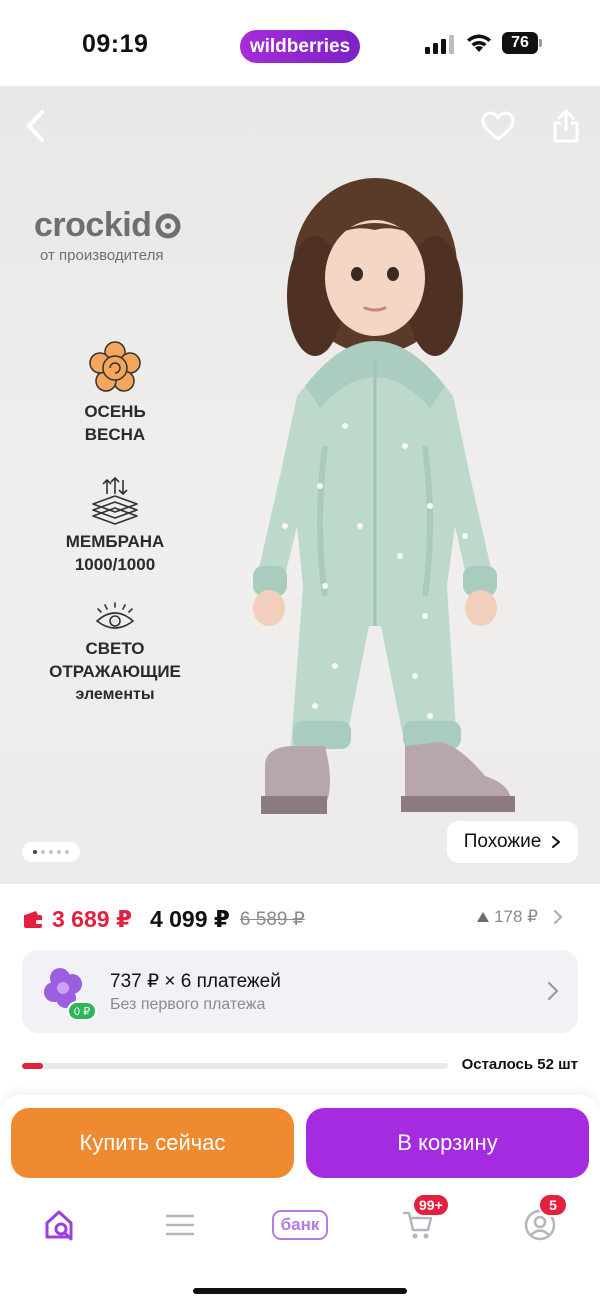  Describe the element at coordinates (102, 255) in the screenshot. I see `brand-subtitle: от производителя` at that location.